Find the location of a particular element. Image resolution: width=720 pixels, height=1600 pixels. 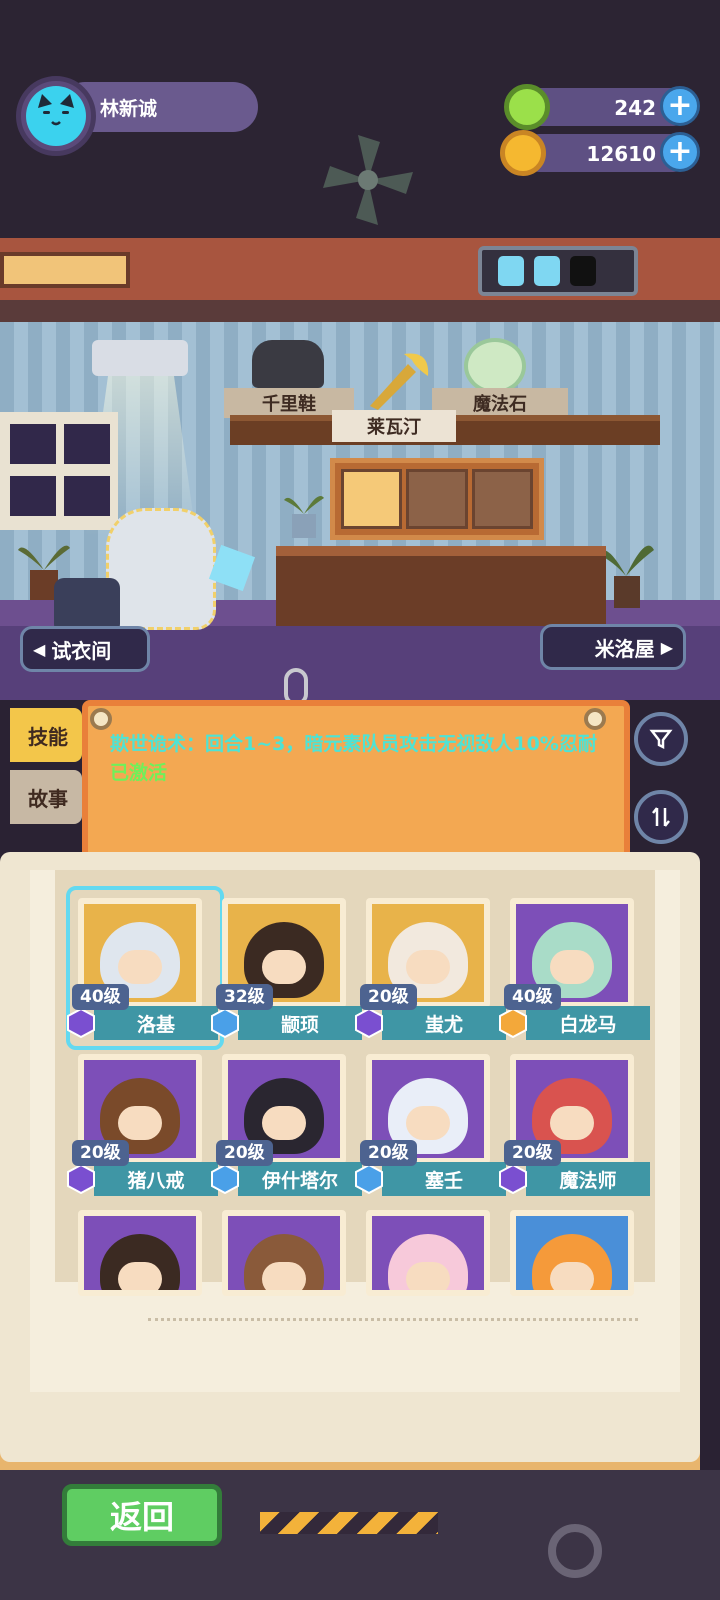

gold-planet-coin-icon is located at coordinates (523, 153).